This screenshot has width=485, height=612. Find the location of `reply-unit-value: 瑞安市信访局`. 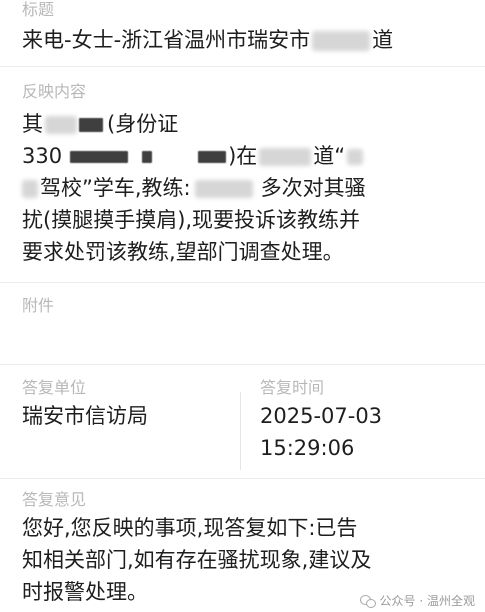

reply-unit-value: 瑞安市信访局 is located at coordinates (85, 416).